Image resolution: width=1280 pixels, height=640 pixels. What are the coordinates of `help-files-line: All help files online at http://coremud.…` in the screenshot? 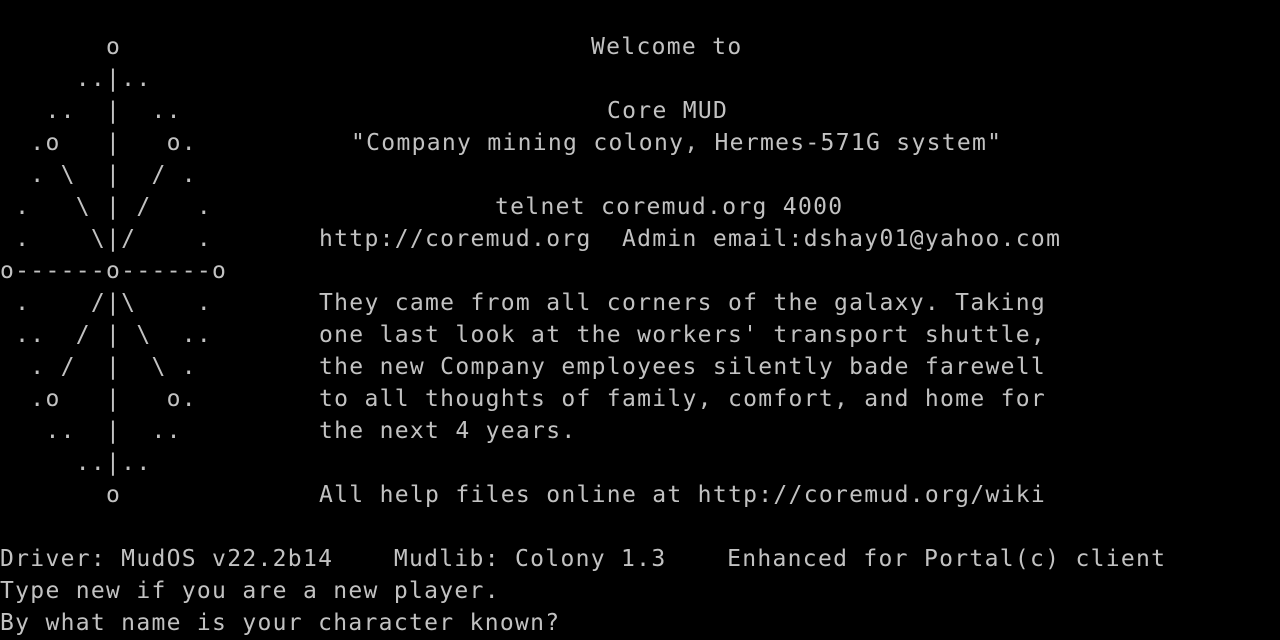 It's located at (683, 495).